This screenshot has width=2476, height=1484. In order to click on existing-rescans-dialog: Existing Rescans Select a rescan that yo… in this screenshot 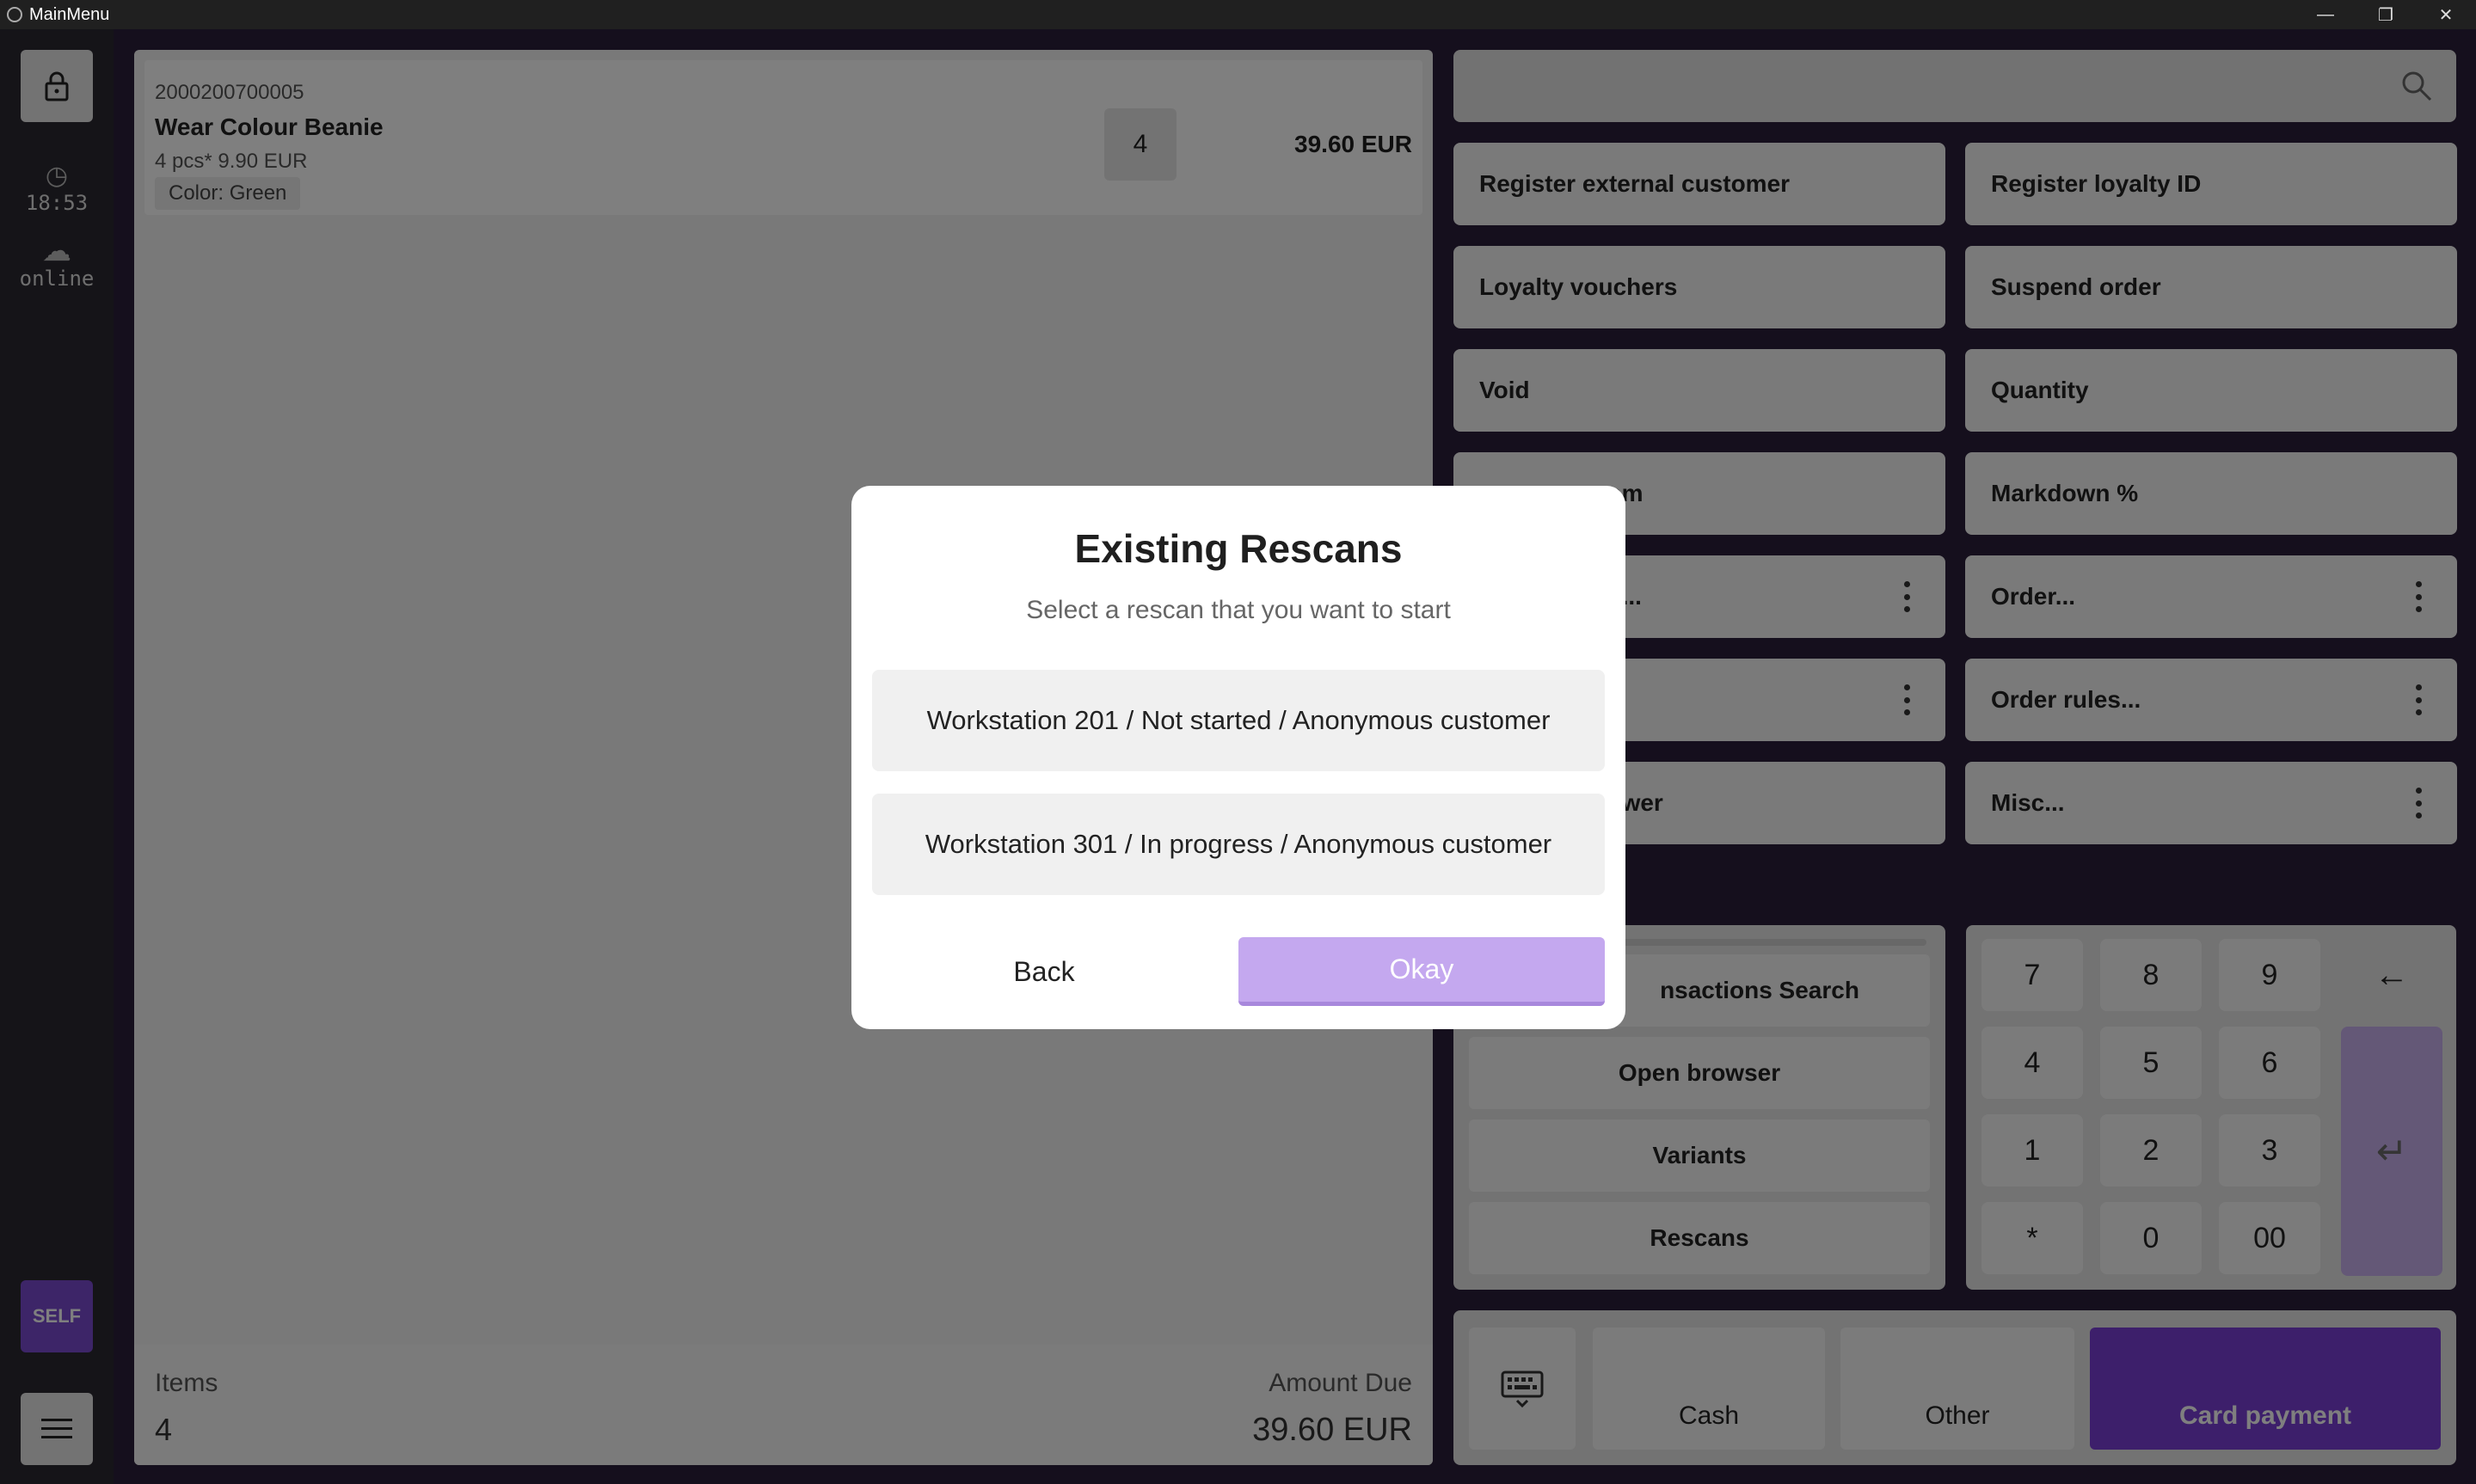, I will do `click(1238, 757)`.